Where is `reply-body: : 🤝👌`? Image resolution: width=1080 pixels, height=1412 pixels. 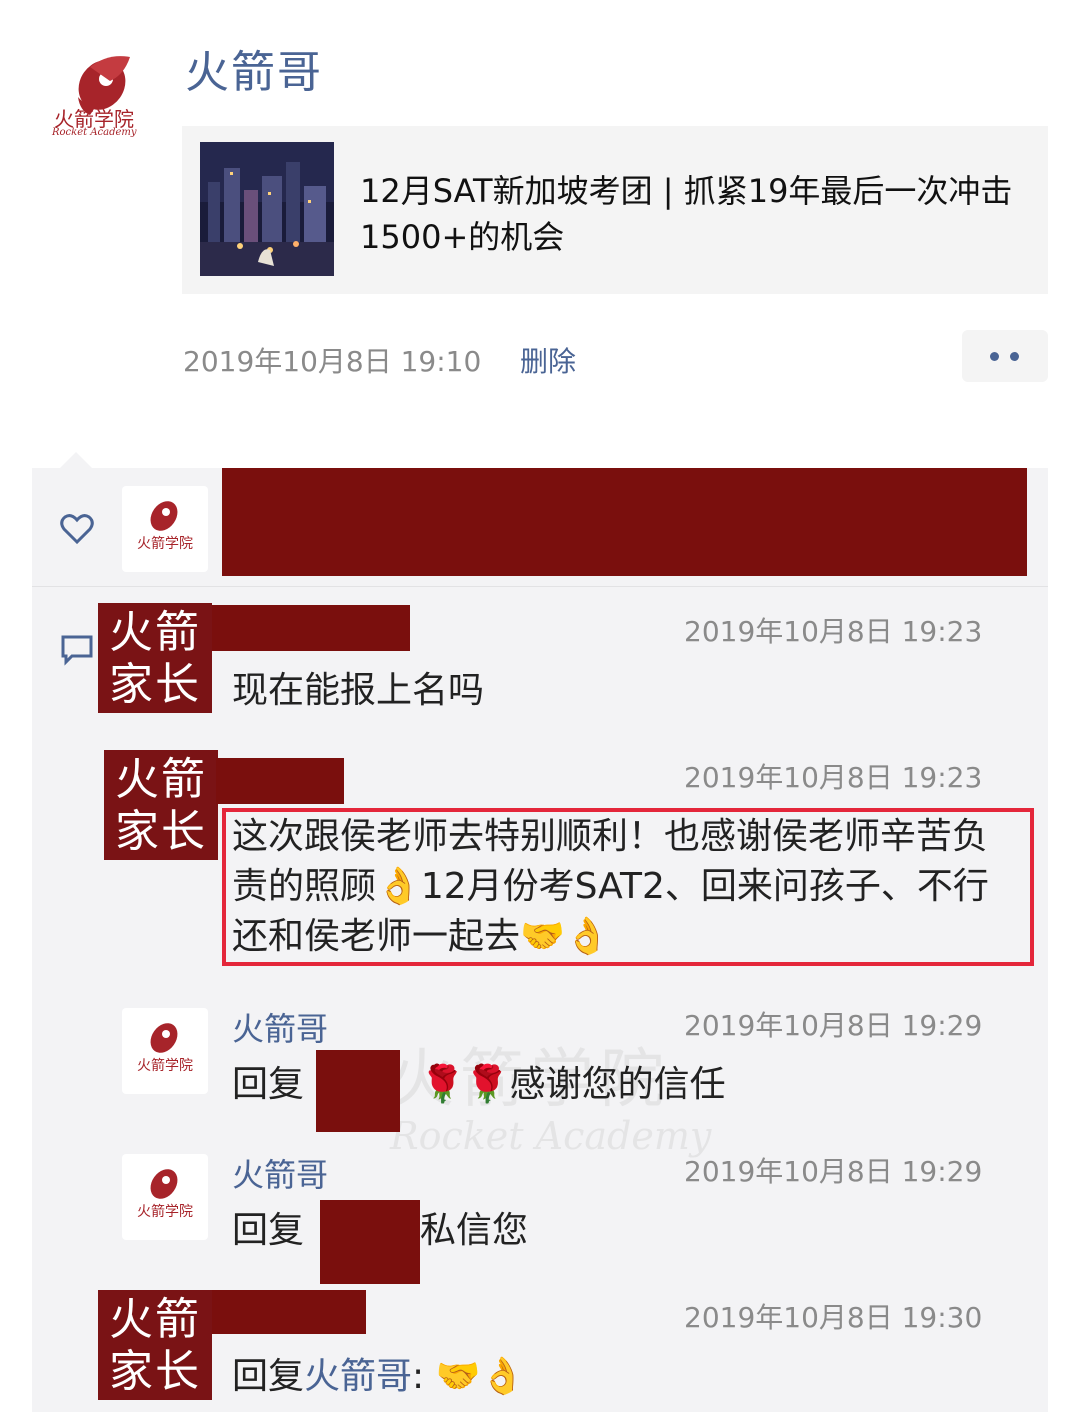 reply-body: : 🤝👌 is located at coordinates (469, 1376).